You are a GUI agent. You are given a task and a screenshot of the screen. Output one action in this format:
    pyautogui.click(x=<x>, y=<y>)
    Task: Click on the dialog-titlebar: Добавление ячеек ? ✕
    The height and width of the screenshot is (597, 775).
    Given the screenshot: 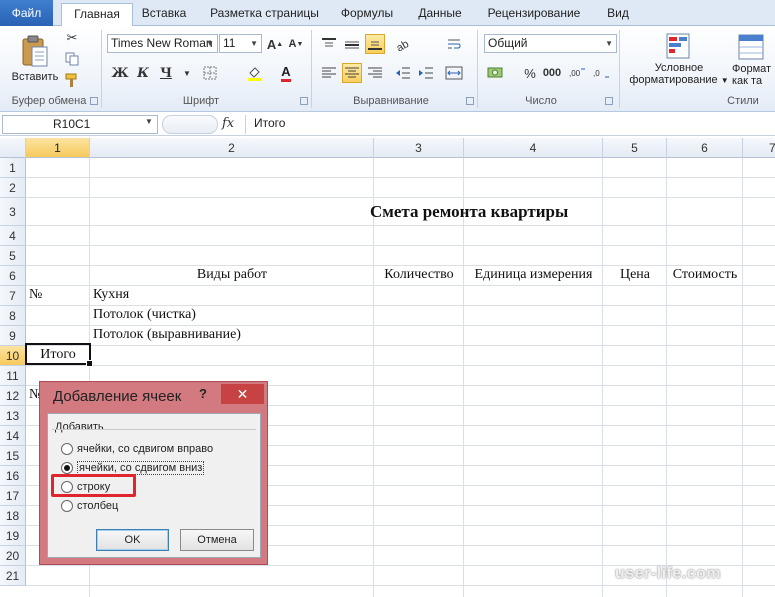 What is the action you would take?
    pyautogui.click(x=153, y=397)
    